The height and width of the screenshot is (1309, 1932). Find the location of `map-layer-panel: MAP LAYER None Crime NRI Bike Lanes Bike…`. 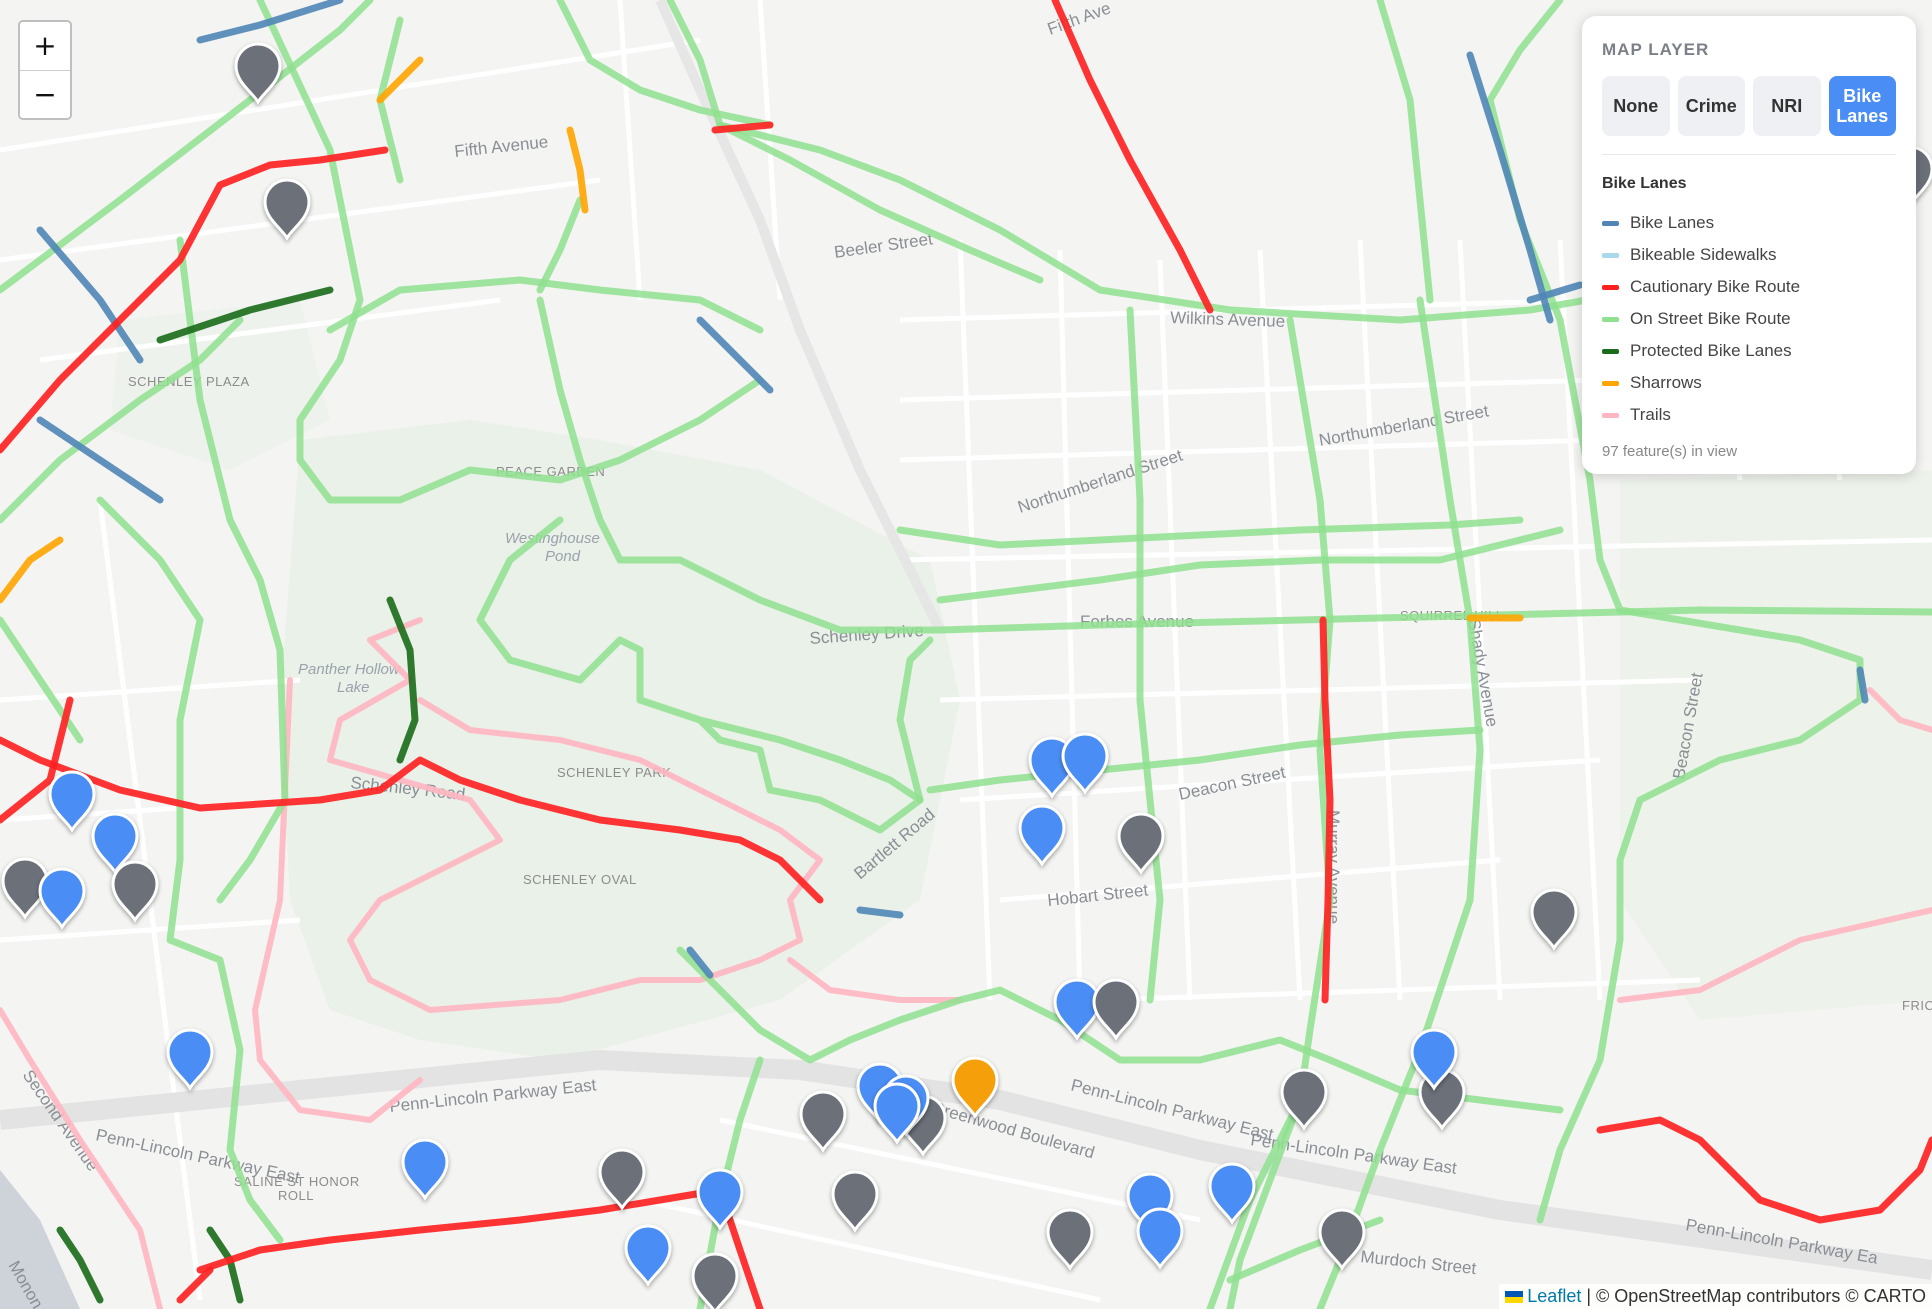

map-layer-panel: MAP LAYER None Crime NRI Bike Lanes Bike… is located at coordinates (1749, 245).